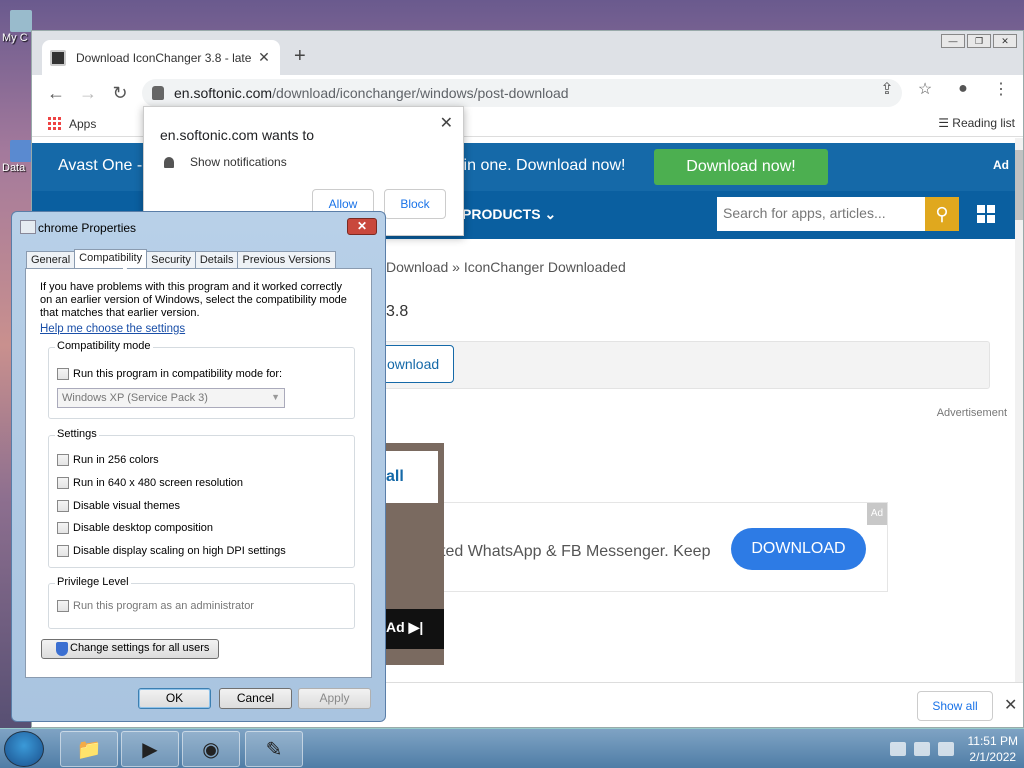 The width and height of the screenshot is (1024, 768). I want to click on advertisement-label: Advertisement, so click(971, 413).